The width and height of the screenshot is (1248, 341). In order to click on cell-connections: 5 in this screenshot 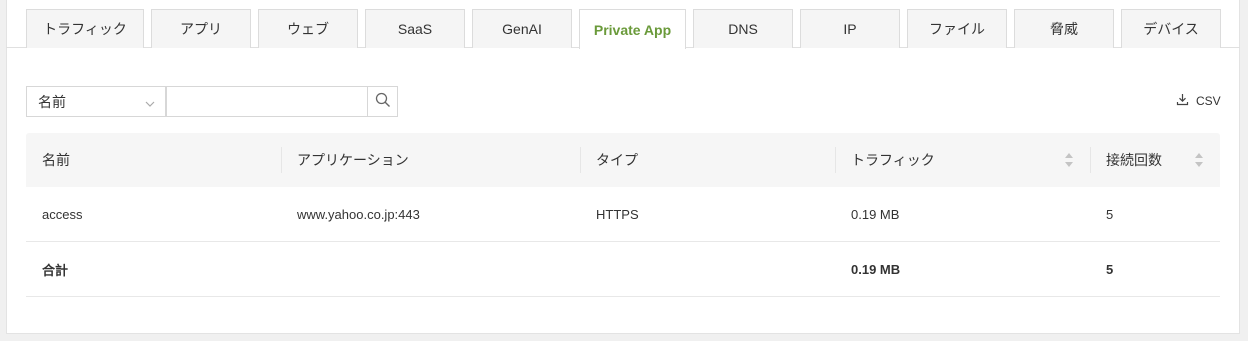, I will do `click(1110, 214)`.